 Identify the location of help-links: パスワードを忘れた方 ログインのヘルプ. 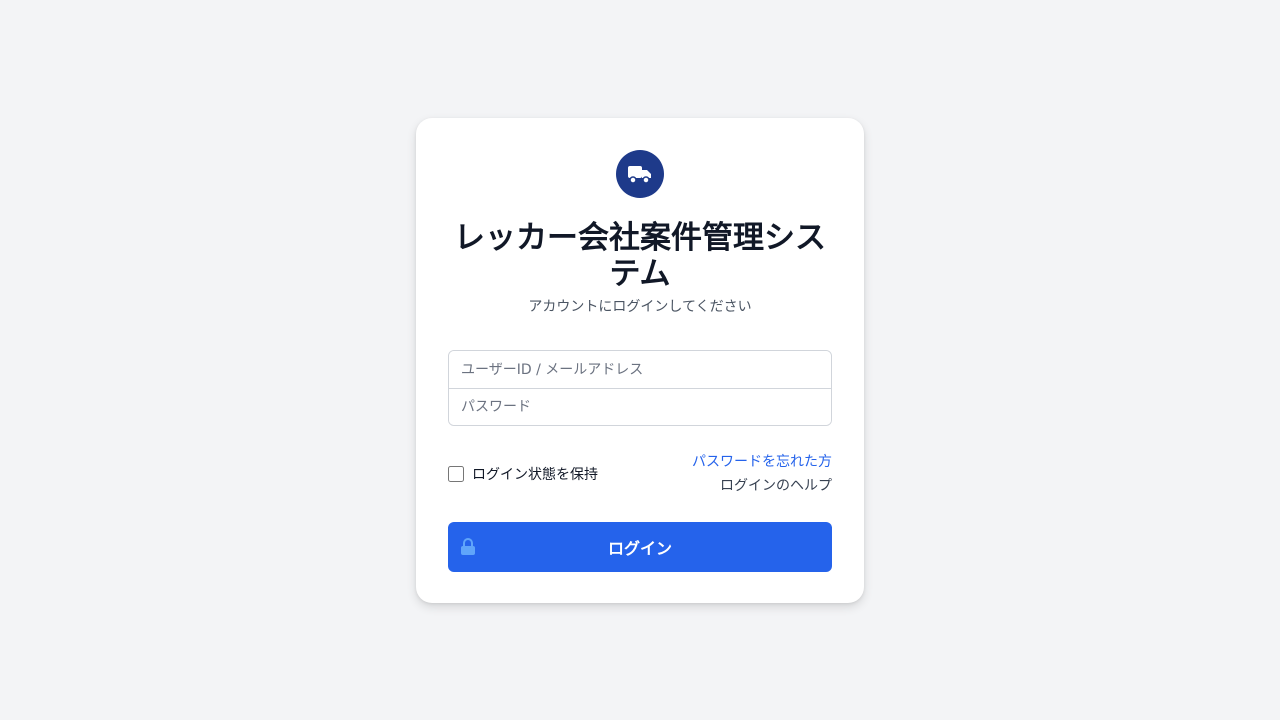
(762, 474).